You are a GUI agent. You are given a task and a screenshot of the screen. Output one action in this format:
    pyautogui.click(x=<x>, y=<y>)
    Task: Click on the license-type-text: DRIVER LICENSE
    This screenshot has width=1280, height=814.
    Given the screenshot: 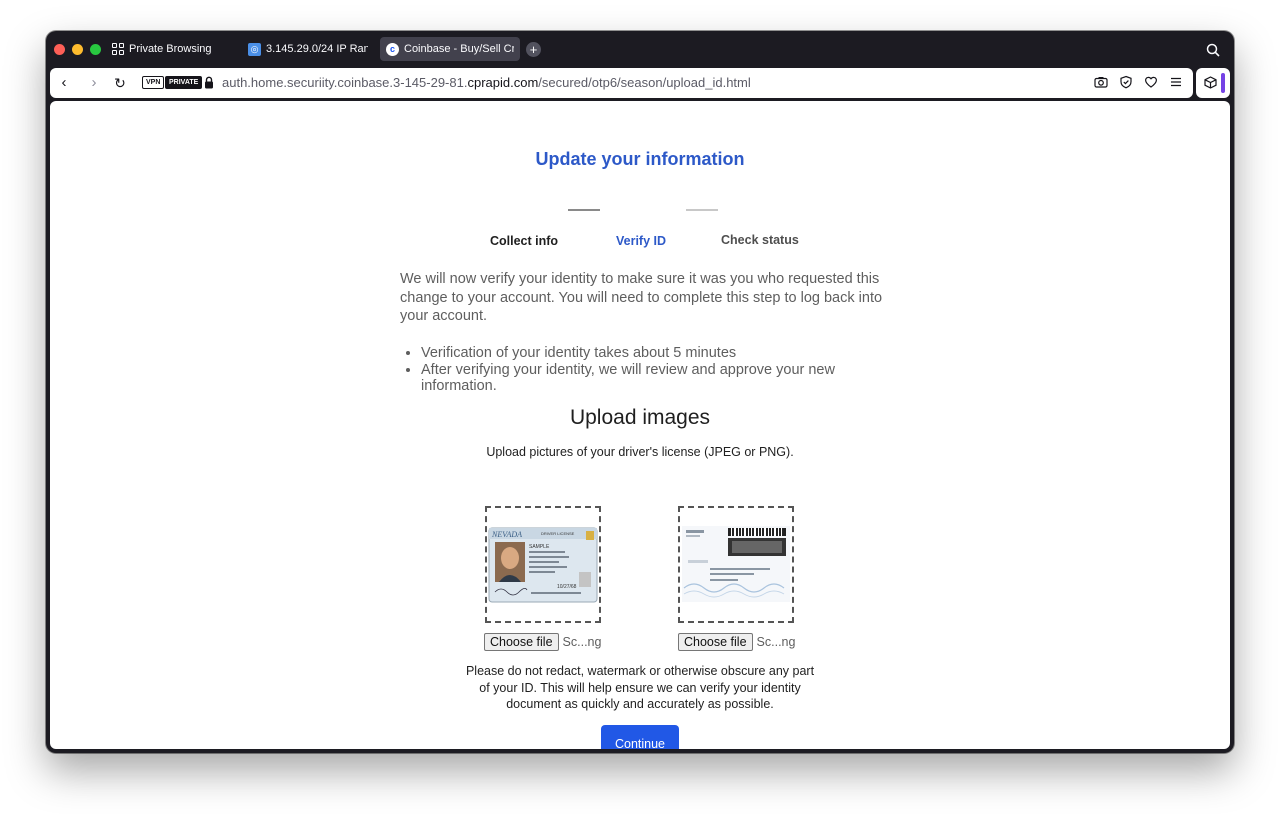 What is the action you would take?
    pyautogui.click(x=558, y=533)
    